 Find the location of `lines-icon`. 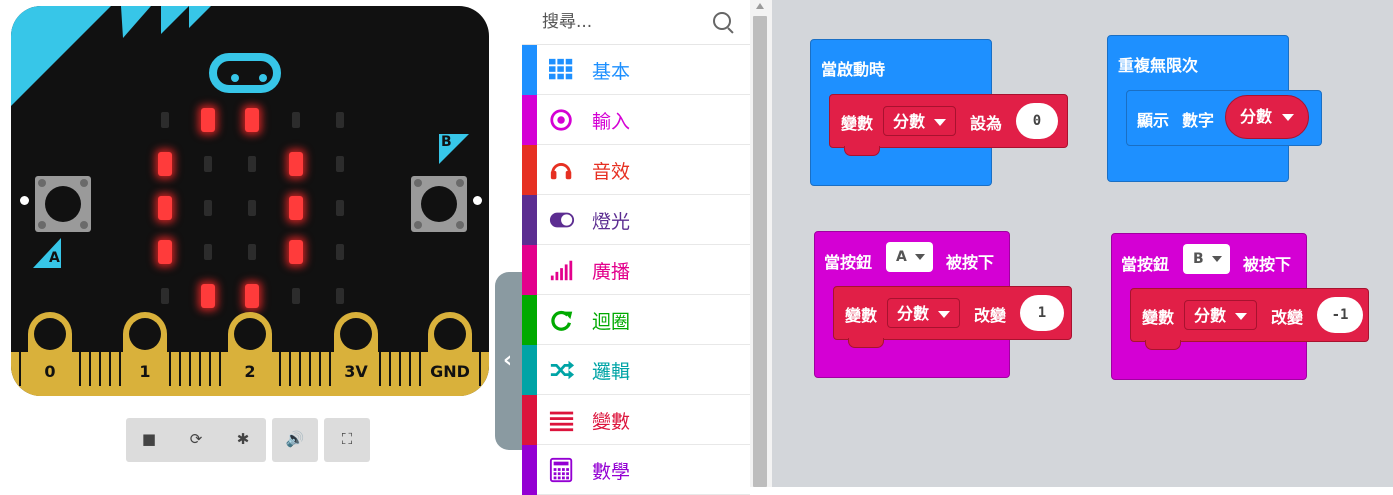

lines-icon is located at coordinates (561, 421).